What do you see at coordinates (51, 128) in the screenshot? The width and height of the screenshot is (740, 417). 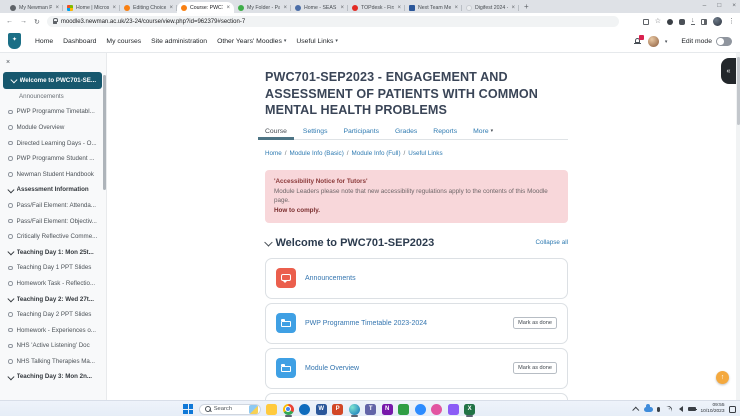 I see `course-index-item: Module Overview` at bounding box center [51, 128].